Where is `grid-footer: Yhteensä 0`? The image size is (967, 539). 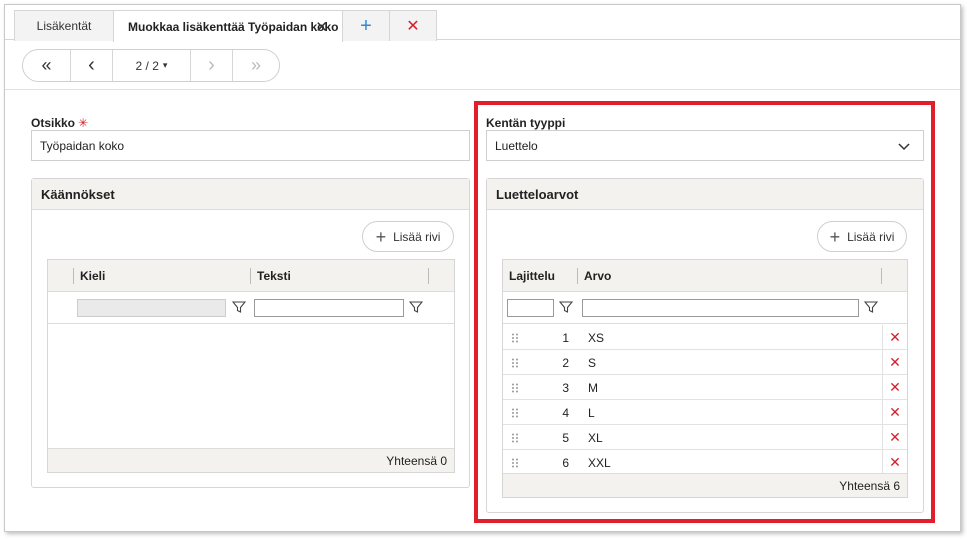 grid-footer: Yhteensä 0 is located at coordinates (251, 460).